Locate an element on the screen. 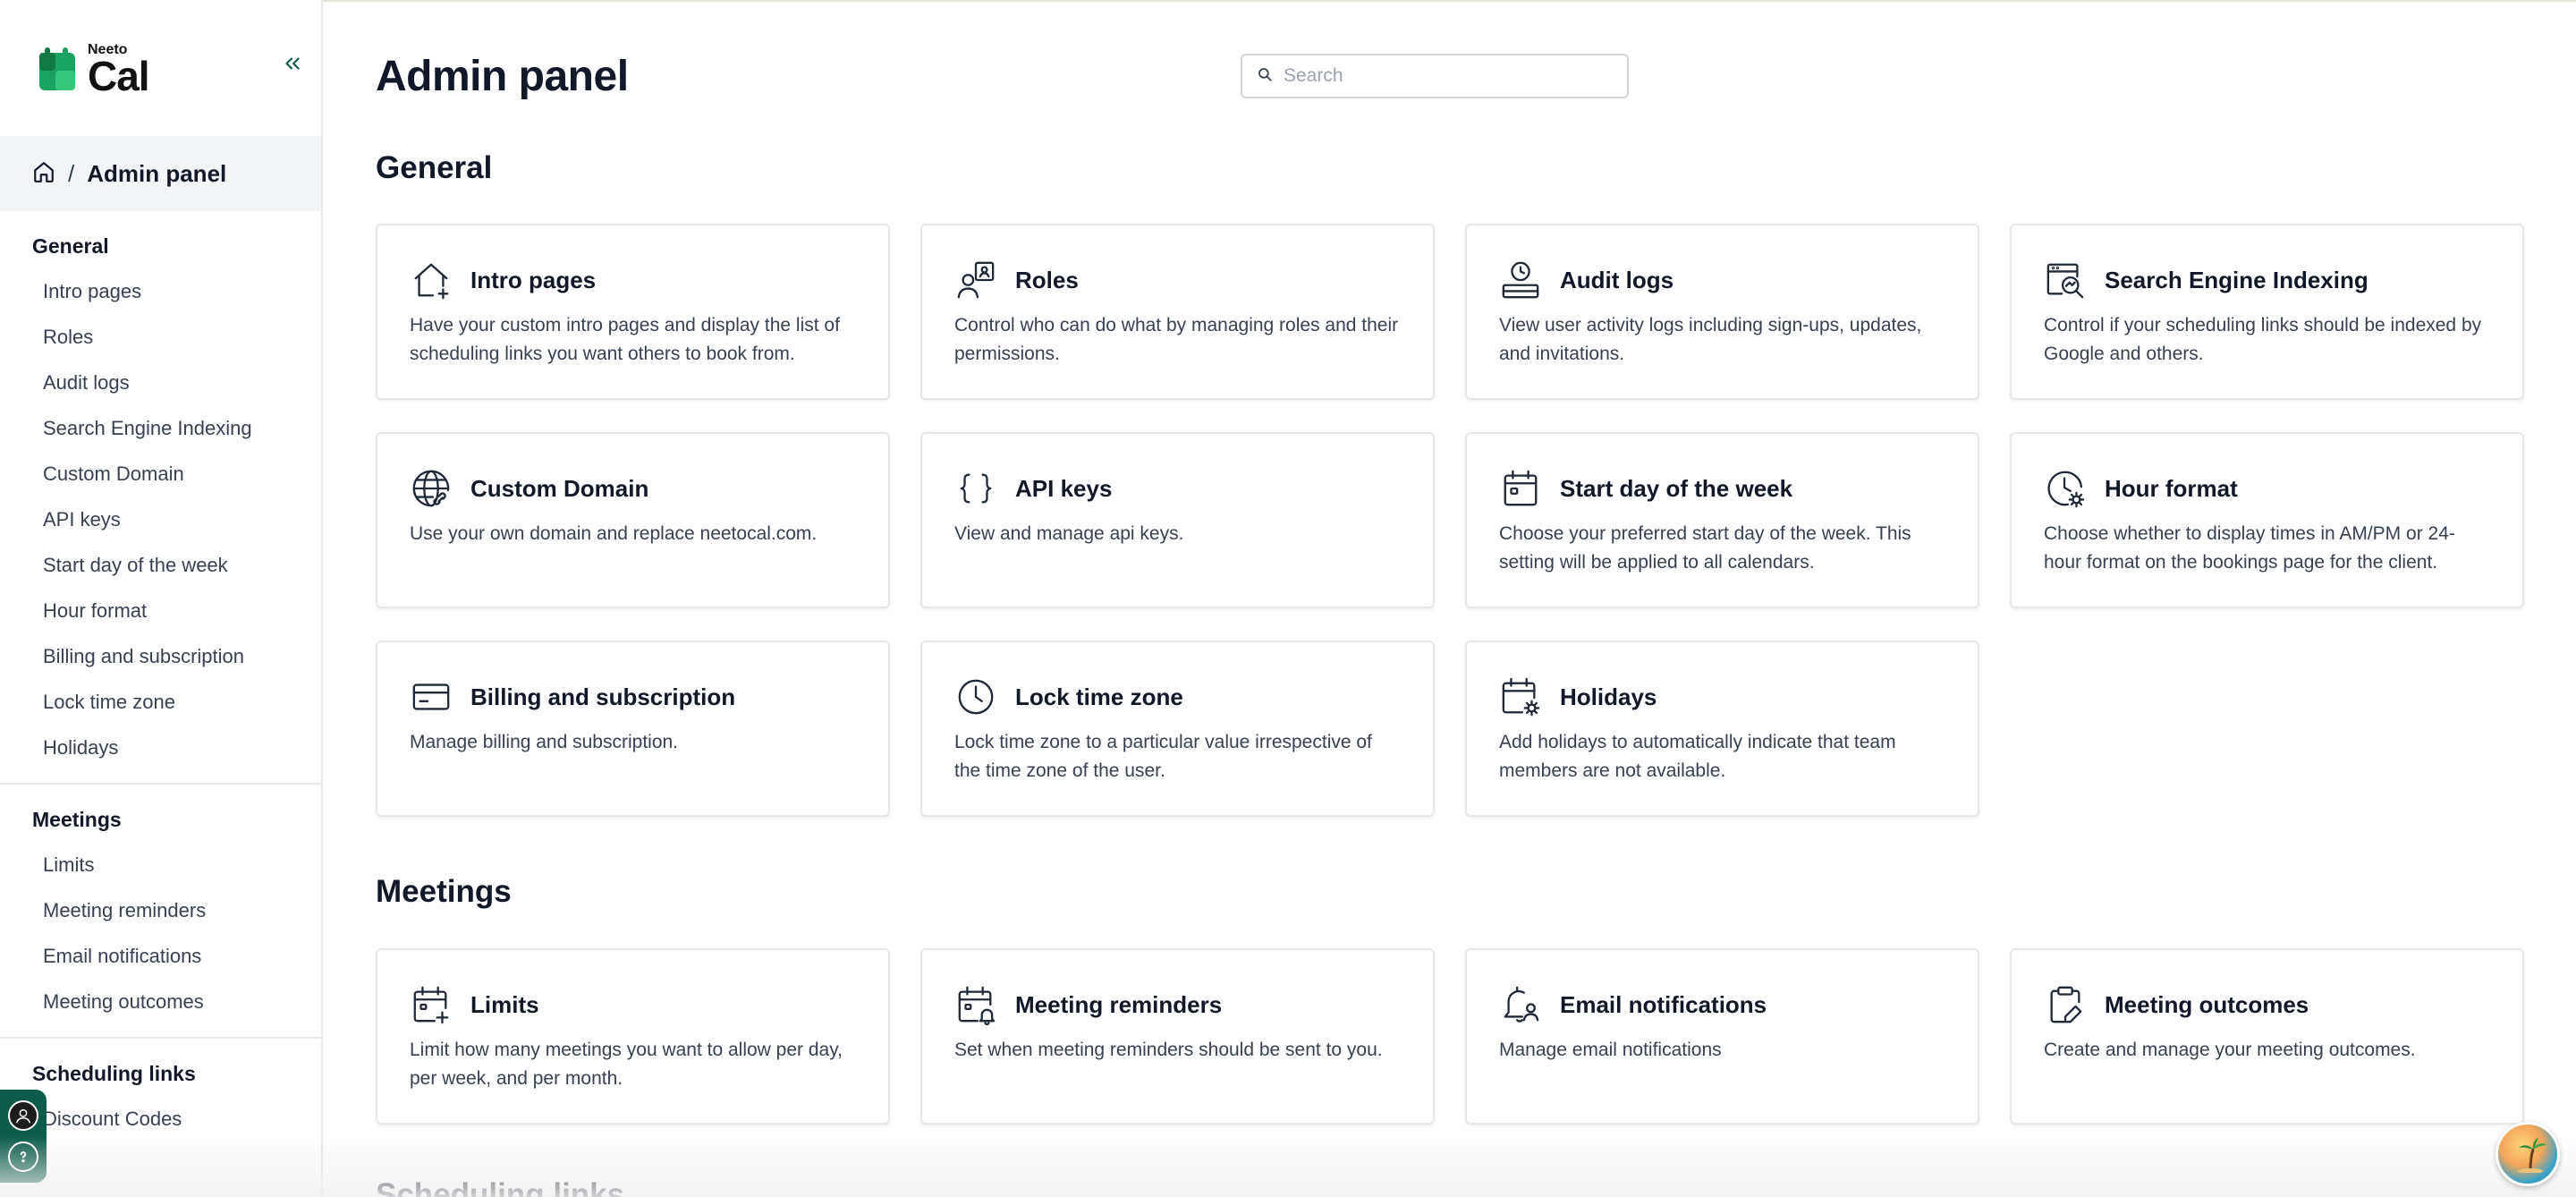  search-box is located at coordinates (1435, 76).